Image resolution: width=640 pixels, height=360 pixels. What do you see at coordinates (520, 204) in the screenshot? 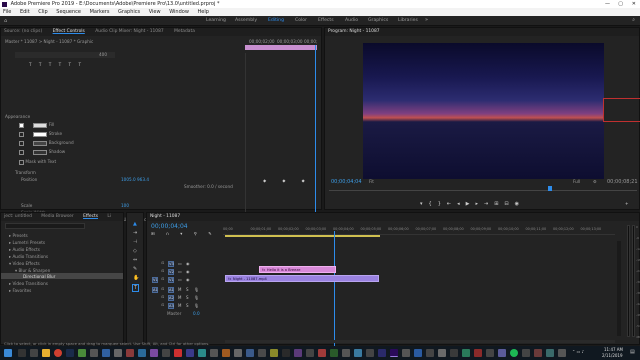
I see `export-frame-icon: ◉` at bounding box center [520, 204].